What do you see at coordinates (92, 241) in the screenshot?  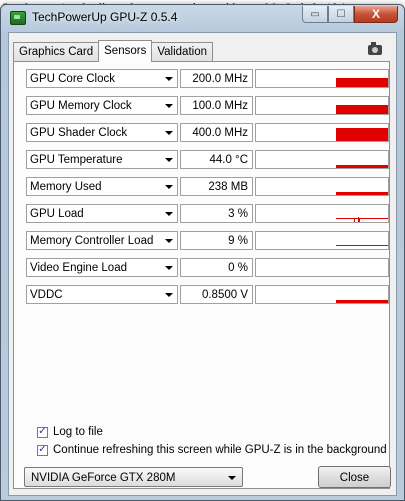 I see `sensor-name-label: Memory Controller Load` at bounding box center [92, 241].